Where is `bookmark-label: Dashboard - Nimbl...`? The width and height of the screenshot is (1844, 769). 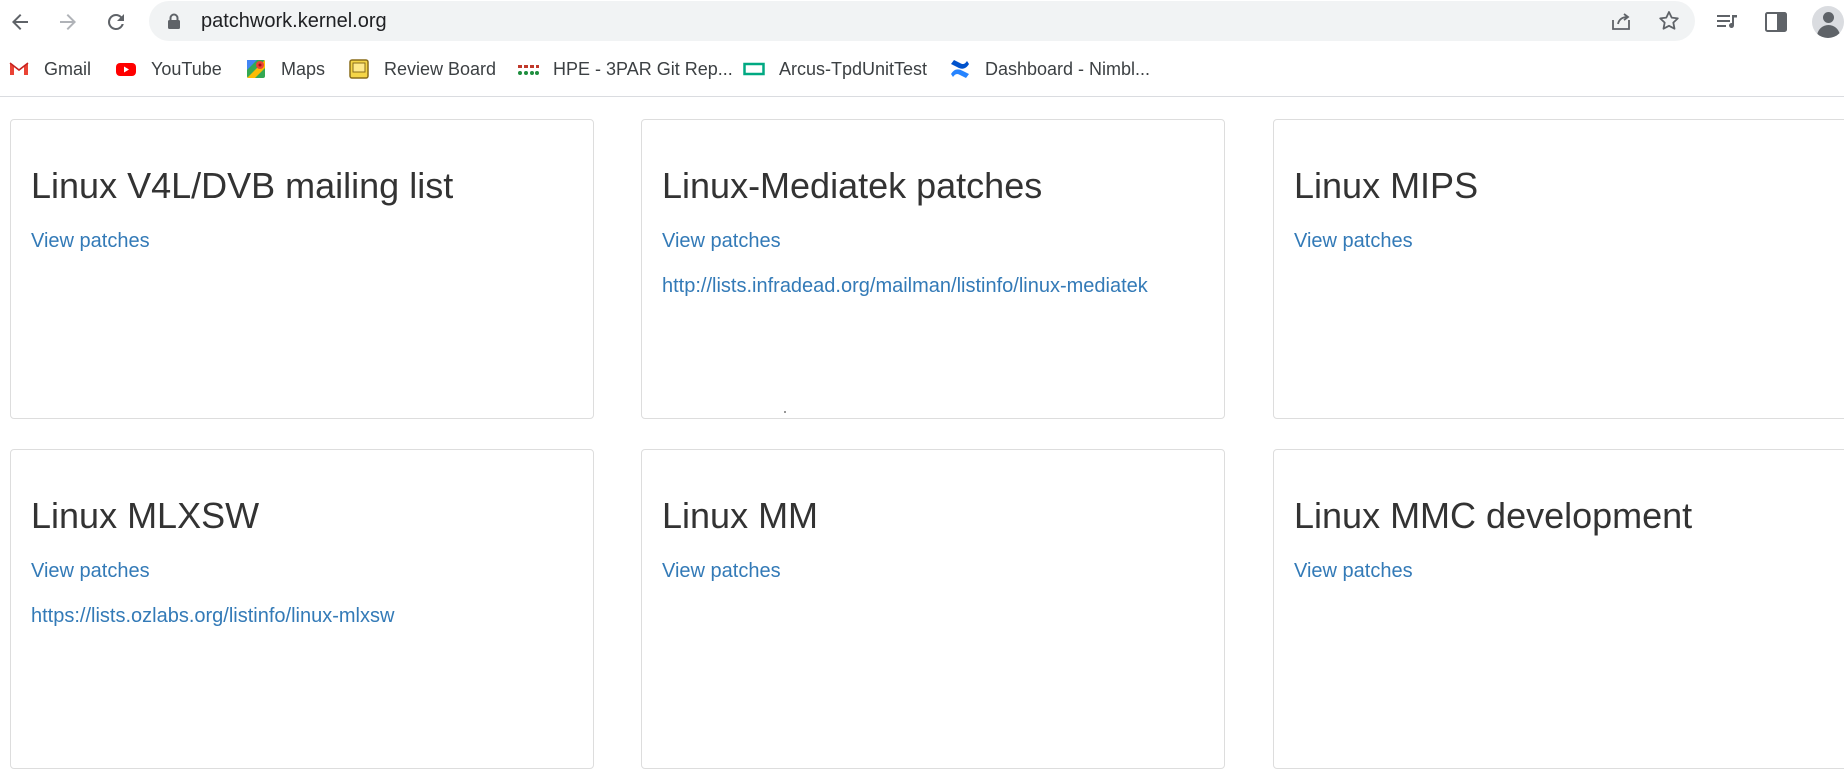
bookmark-label: Dashboard - Nimbl... is located at coordinates (1068, 68).